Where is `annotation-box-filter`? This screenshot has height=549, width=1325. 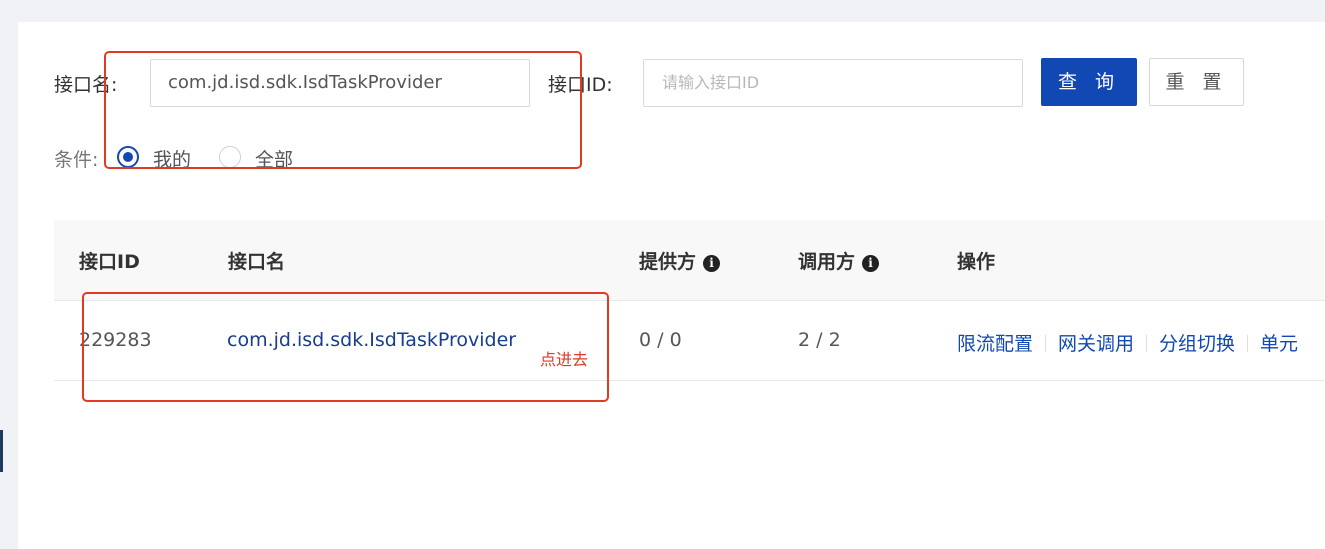
annotation-box-filter is located at coordinates (343, 110).